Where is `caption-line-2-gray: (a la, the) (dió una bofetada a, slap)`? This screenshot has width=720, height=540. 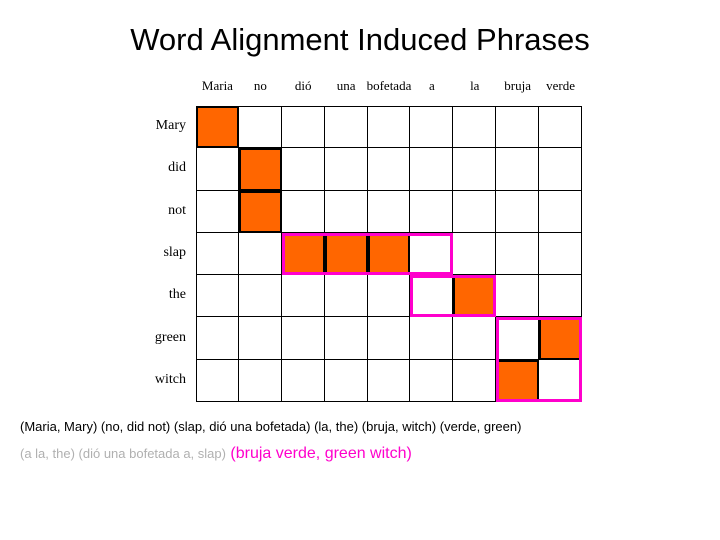 caption-line-2-gray: (a la, the) (dió una bofetada a, slap) is located at coordinates (123, 453).